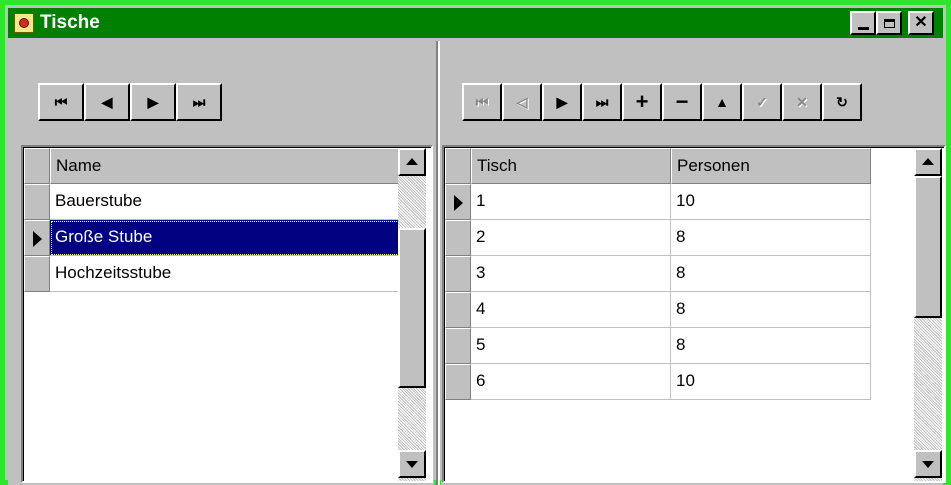 The width and height of the screenshot is (951, 485). I want to click on table-row: Bauerstube, so click(212, 202).